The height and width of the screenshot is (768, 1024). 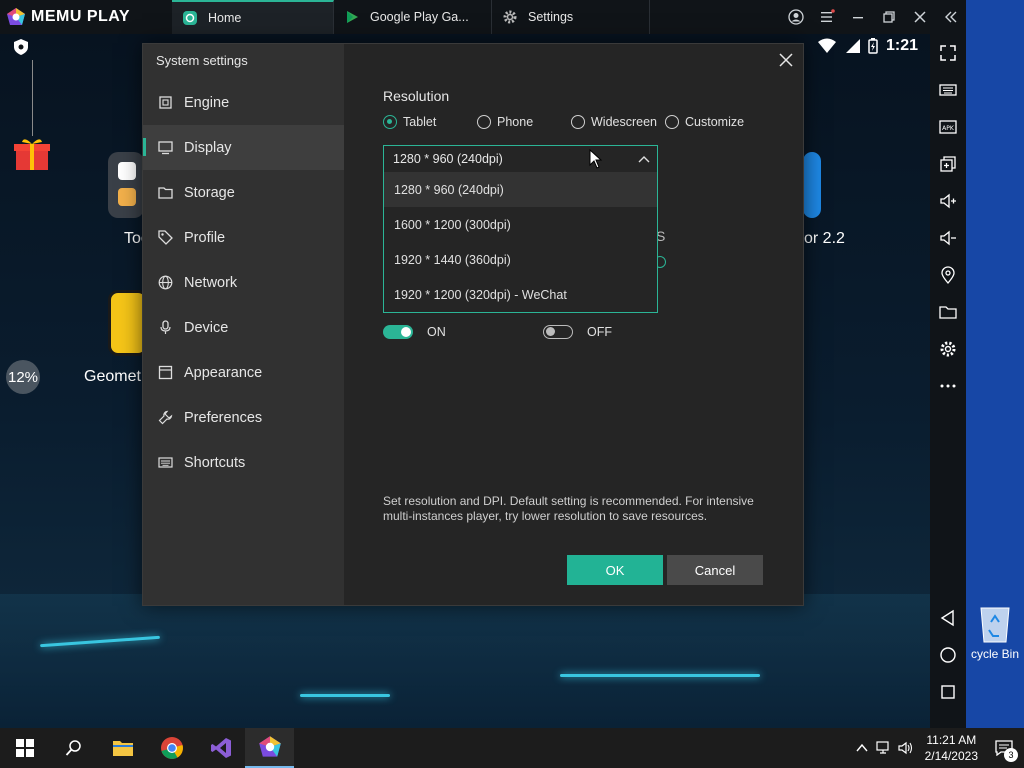 I want to click on resolution-select: 1280 * 960 (240dpi), so click(x=520, y=159).